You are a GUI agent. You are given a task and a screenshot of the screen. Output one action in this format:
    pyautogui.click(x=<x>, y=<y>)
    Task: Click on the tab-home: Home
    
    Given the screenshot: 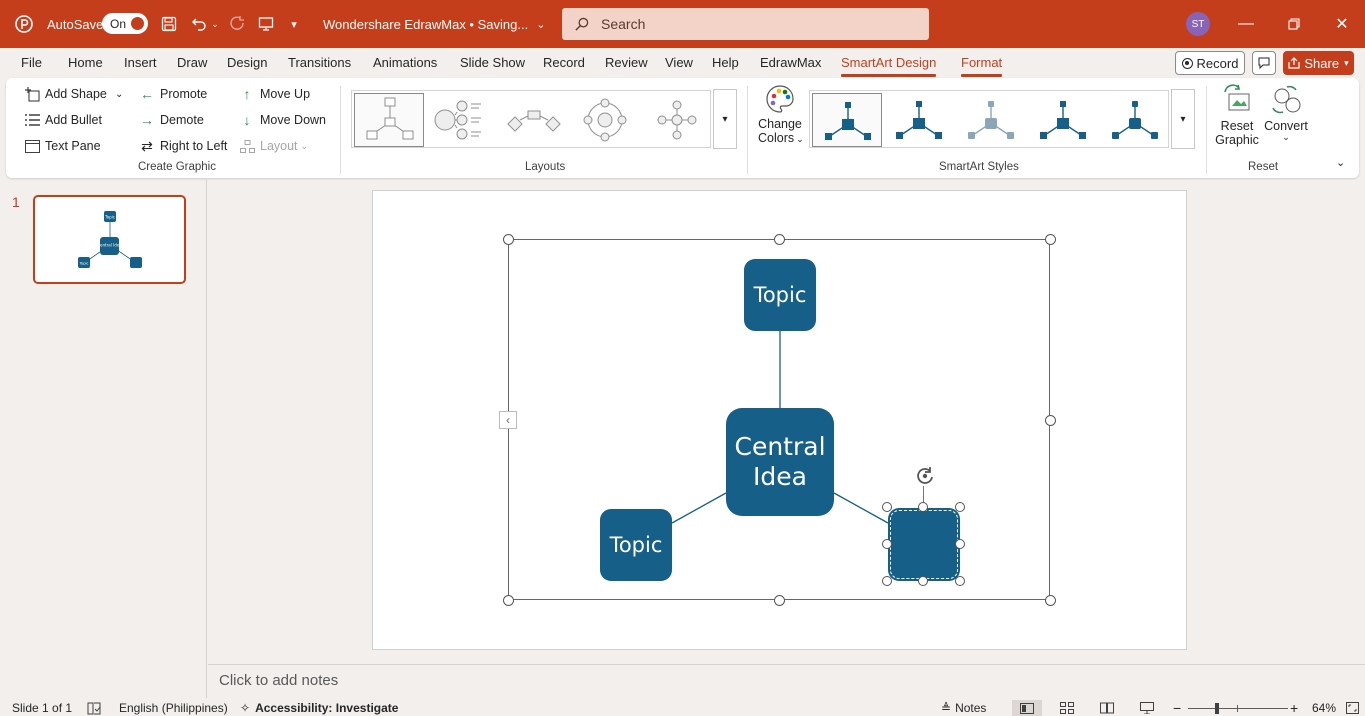 What is the action you would take?
    pyautogui.click(x=85, y=63)
    